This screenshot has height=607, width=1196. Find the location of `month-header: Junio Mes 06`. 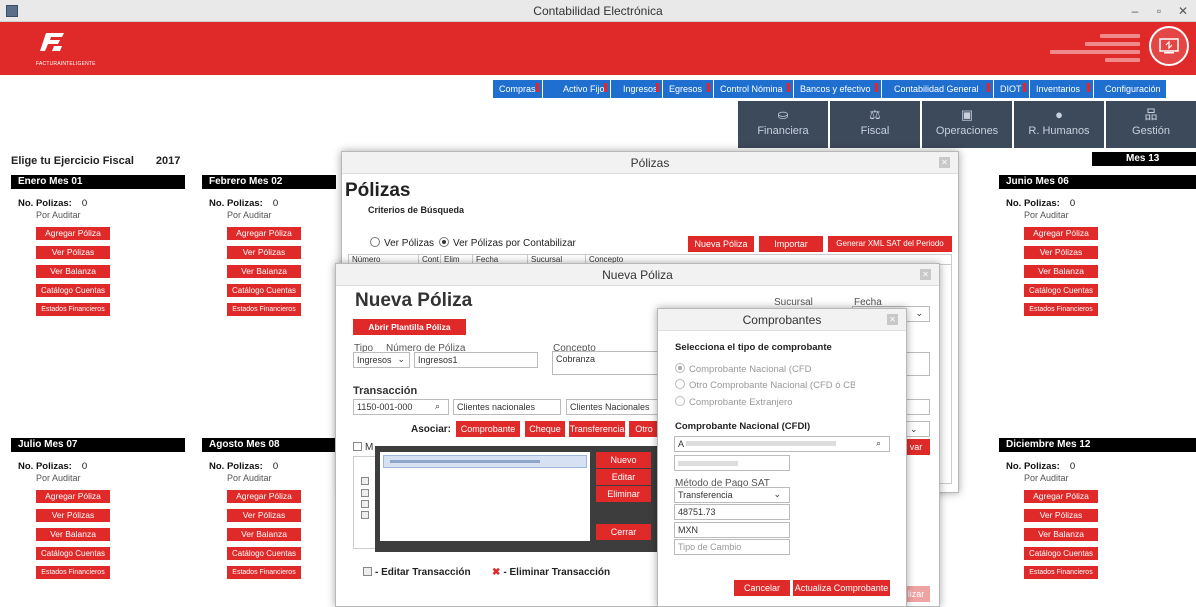

month-header: Junio Mes 06 is located at coordinates (1097, 182).